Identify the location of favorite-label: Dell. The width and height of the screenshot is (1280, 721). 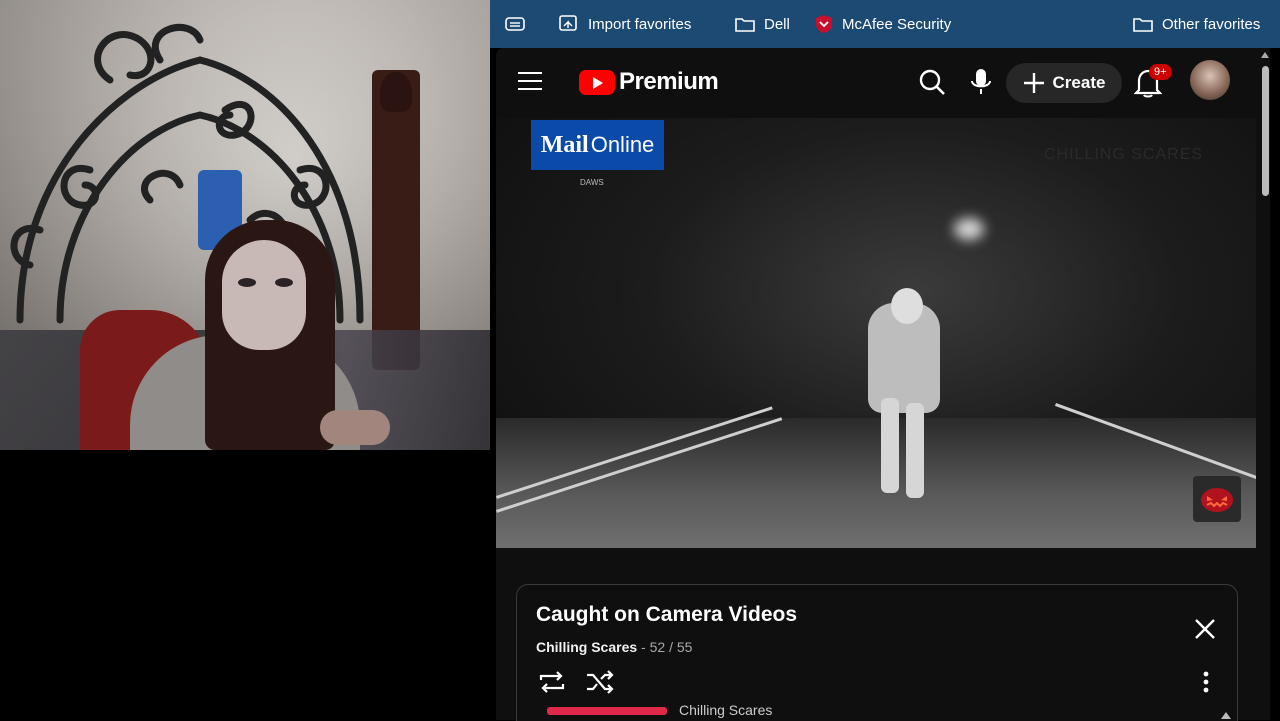
(777, 24).